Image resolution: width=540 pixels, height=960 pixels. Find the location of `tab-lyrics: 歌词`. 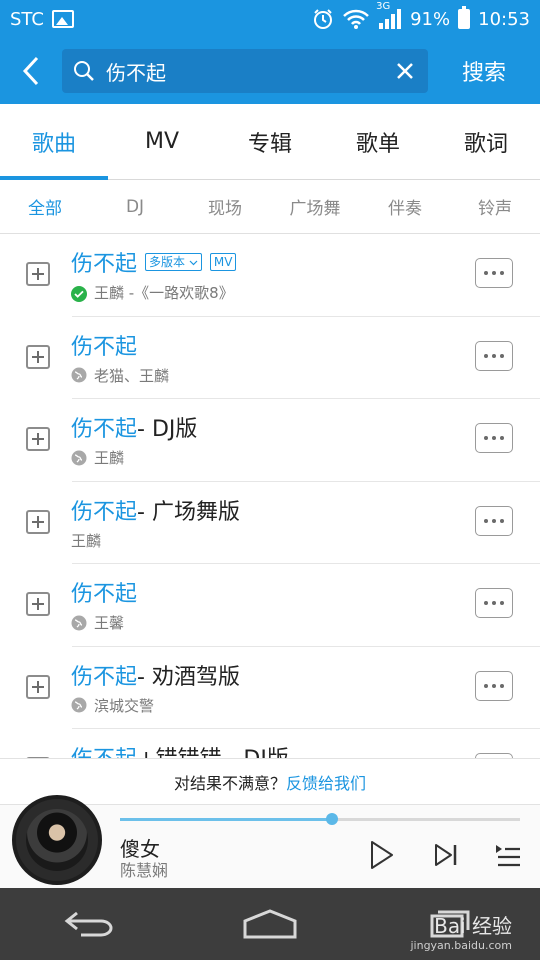

tab-lyrics: 歌词 is located at coordinates (486, 141).